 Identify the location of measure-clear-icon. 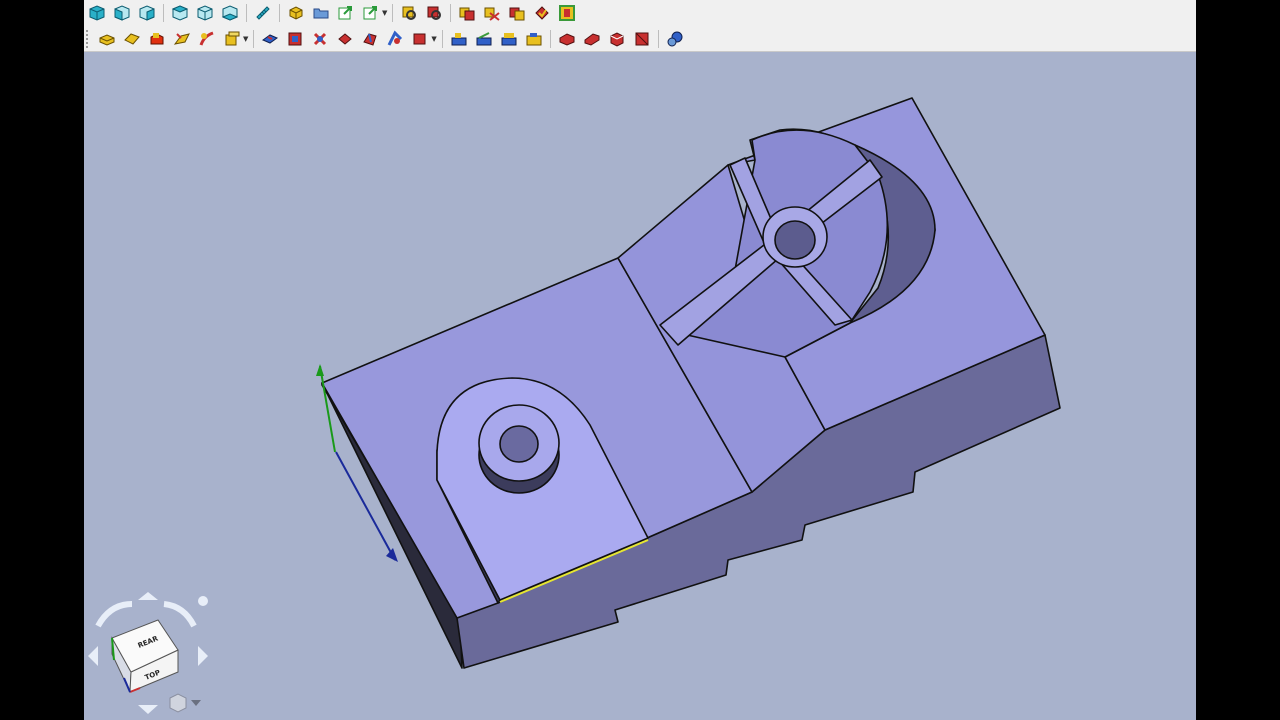
(534, 38).